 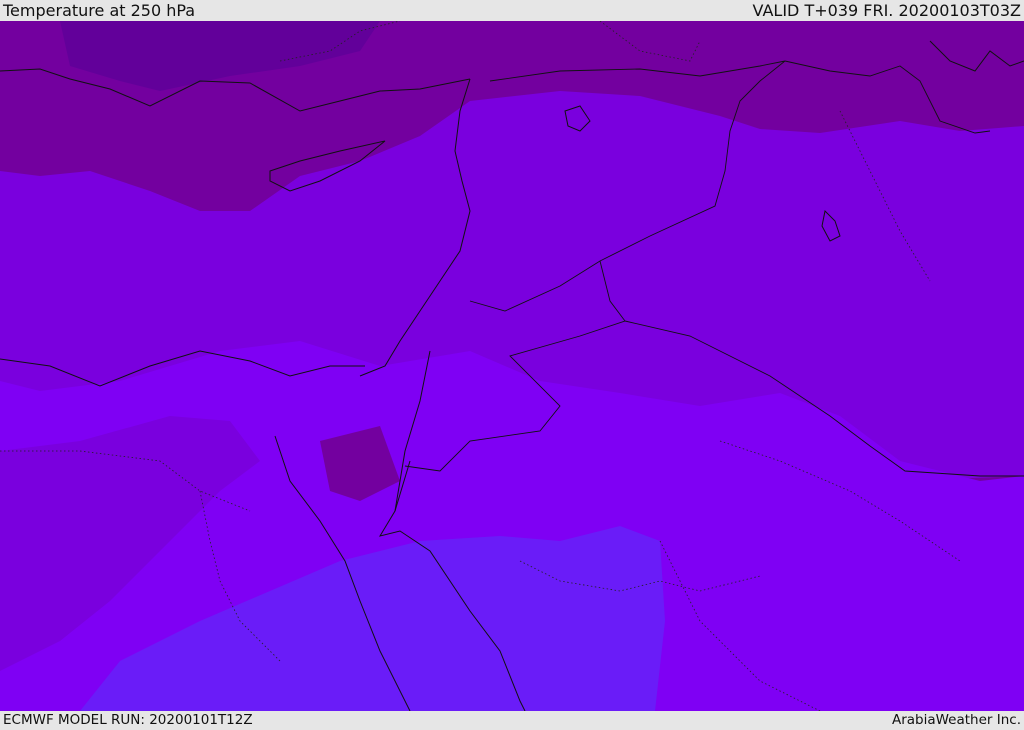 What do you see at coordinates (886, 10) in the screenshot?
I see `valid-time-label: VALID T+039 FRI. 20200103T03Z` at bounding box center [886, 10].